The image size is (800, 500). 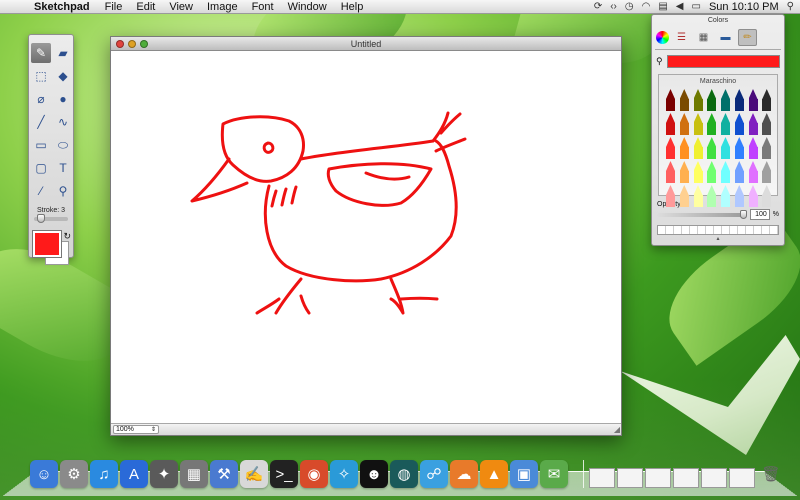 I want to click on textedit-icon: ✍, so click(x=254, y=474).